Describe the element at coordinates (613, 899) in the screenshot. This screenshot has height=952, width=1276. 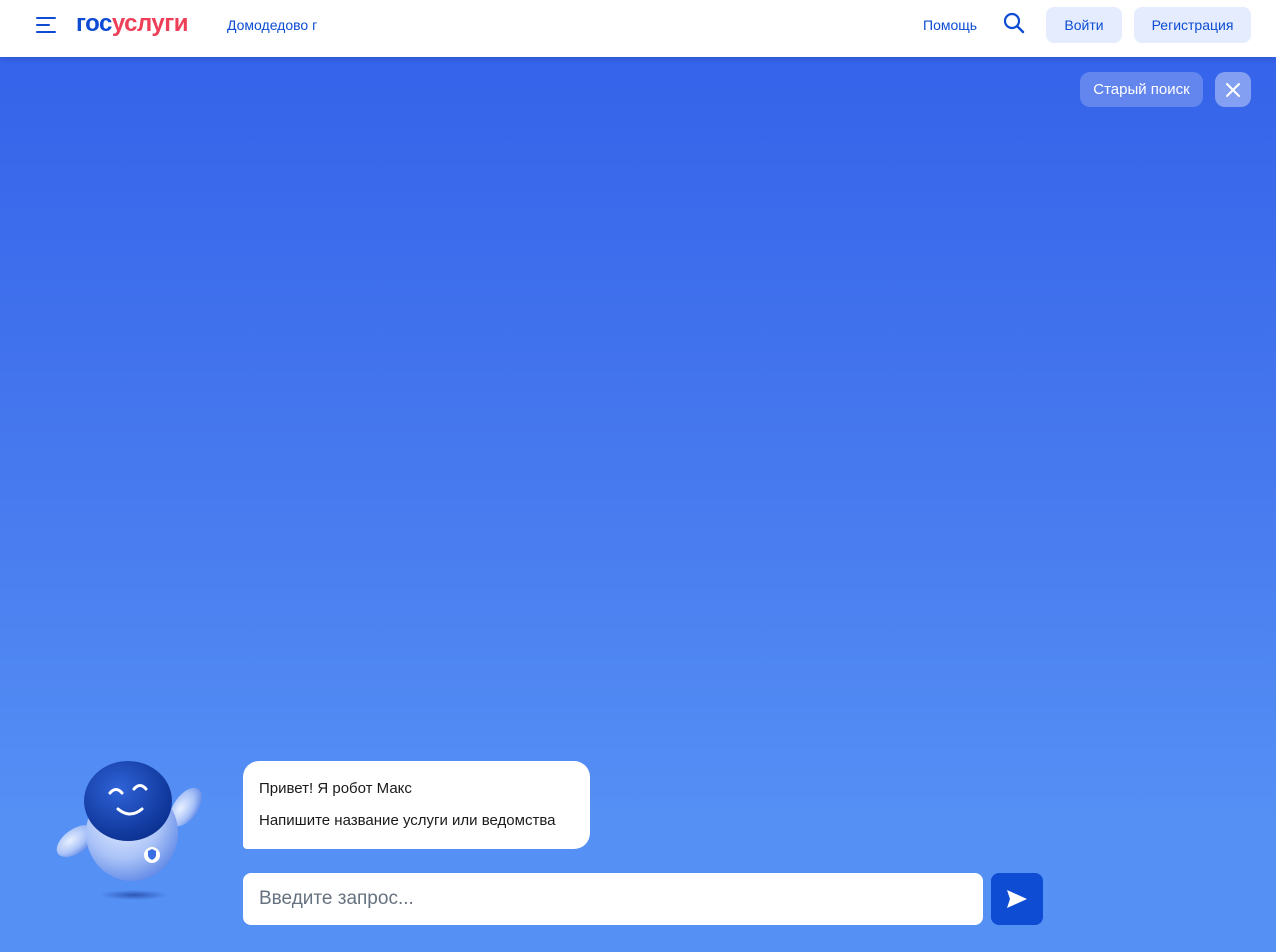
I see `search-query-input` at that location.